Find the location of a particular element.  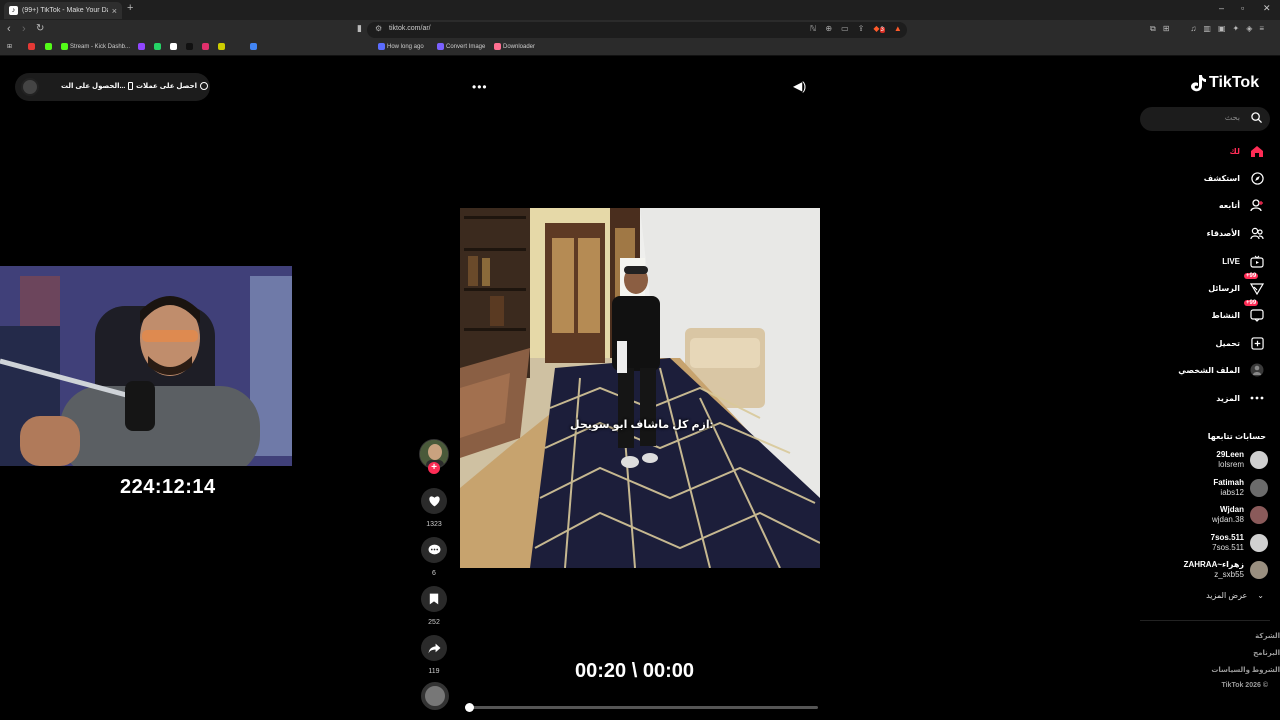

volume-icon: ◀) is located at coordinates (799, 86).